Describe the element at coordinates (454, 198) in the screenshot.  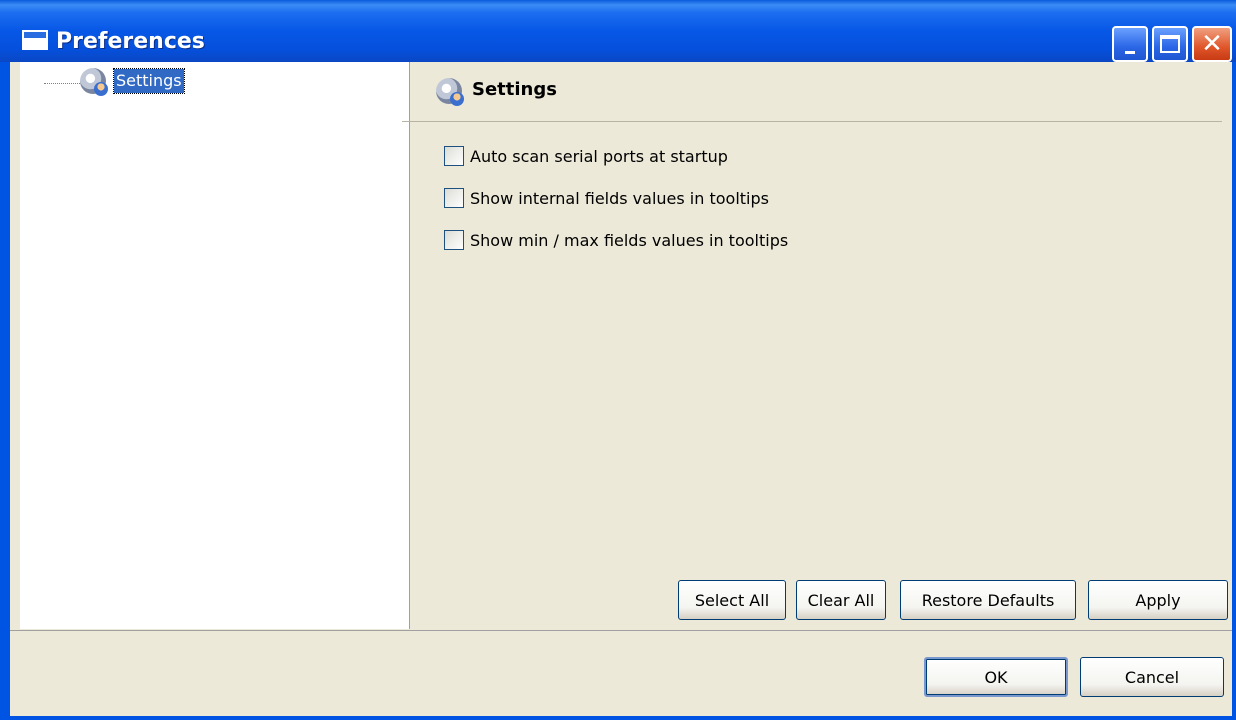
I see `internal-fields-checkbox` at that location.